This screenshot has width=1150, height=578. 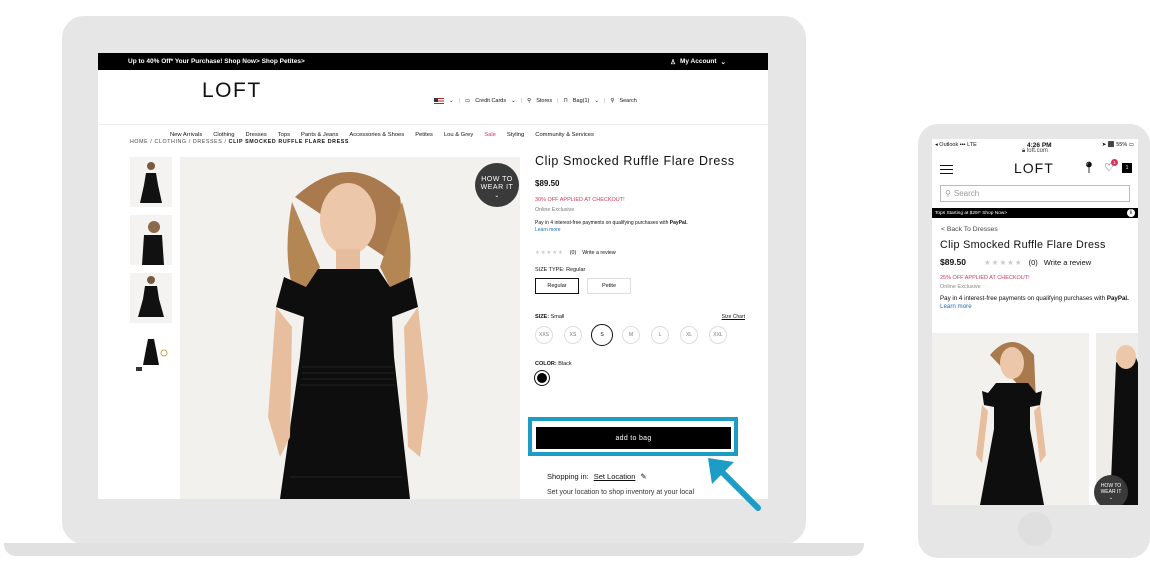 I want to click on nav-item-dresses: Dresses, so click(x=256, y=135).